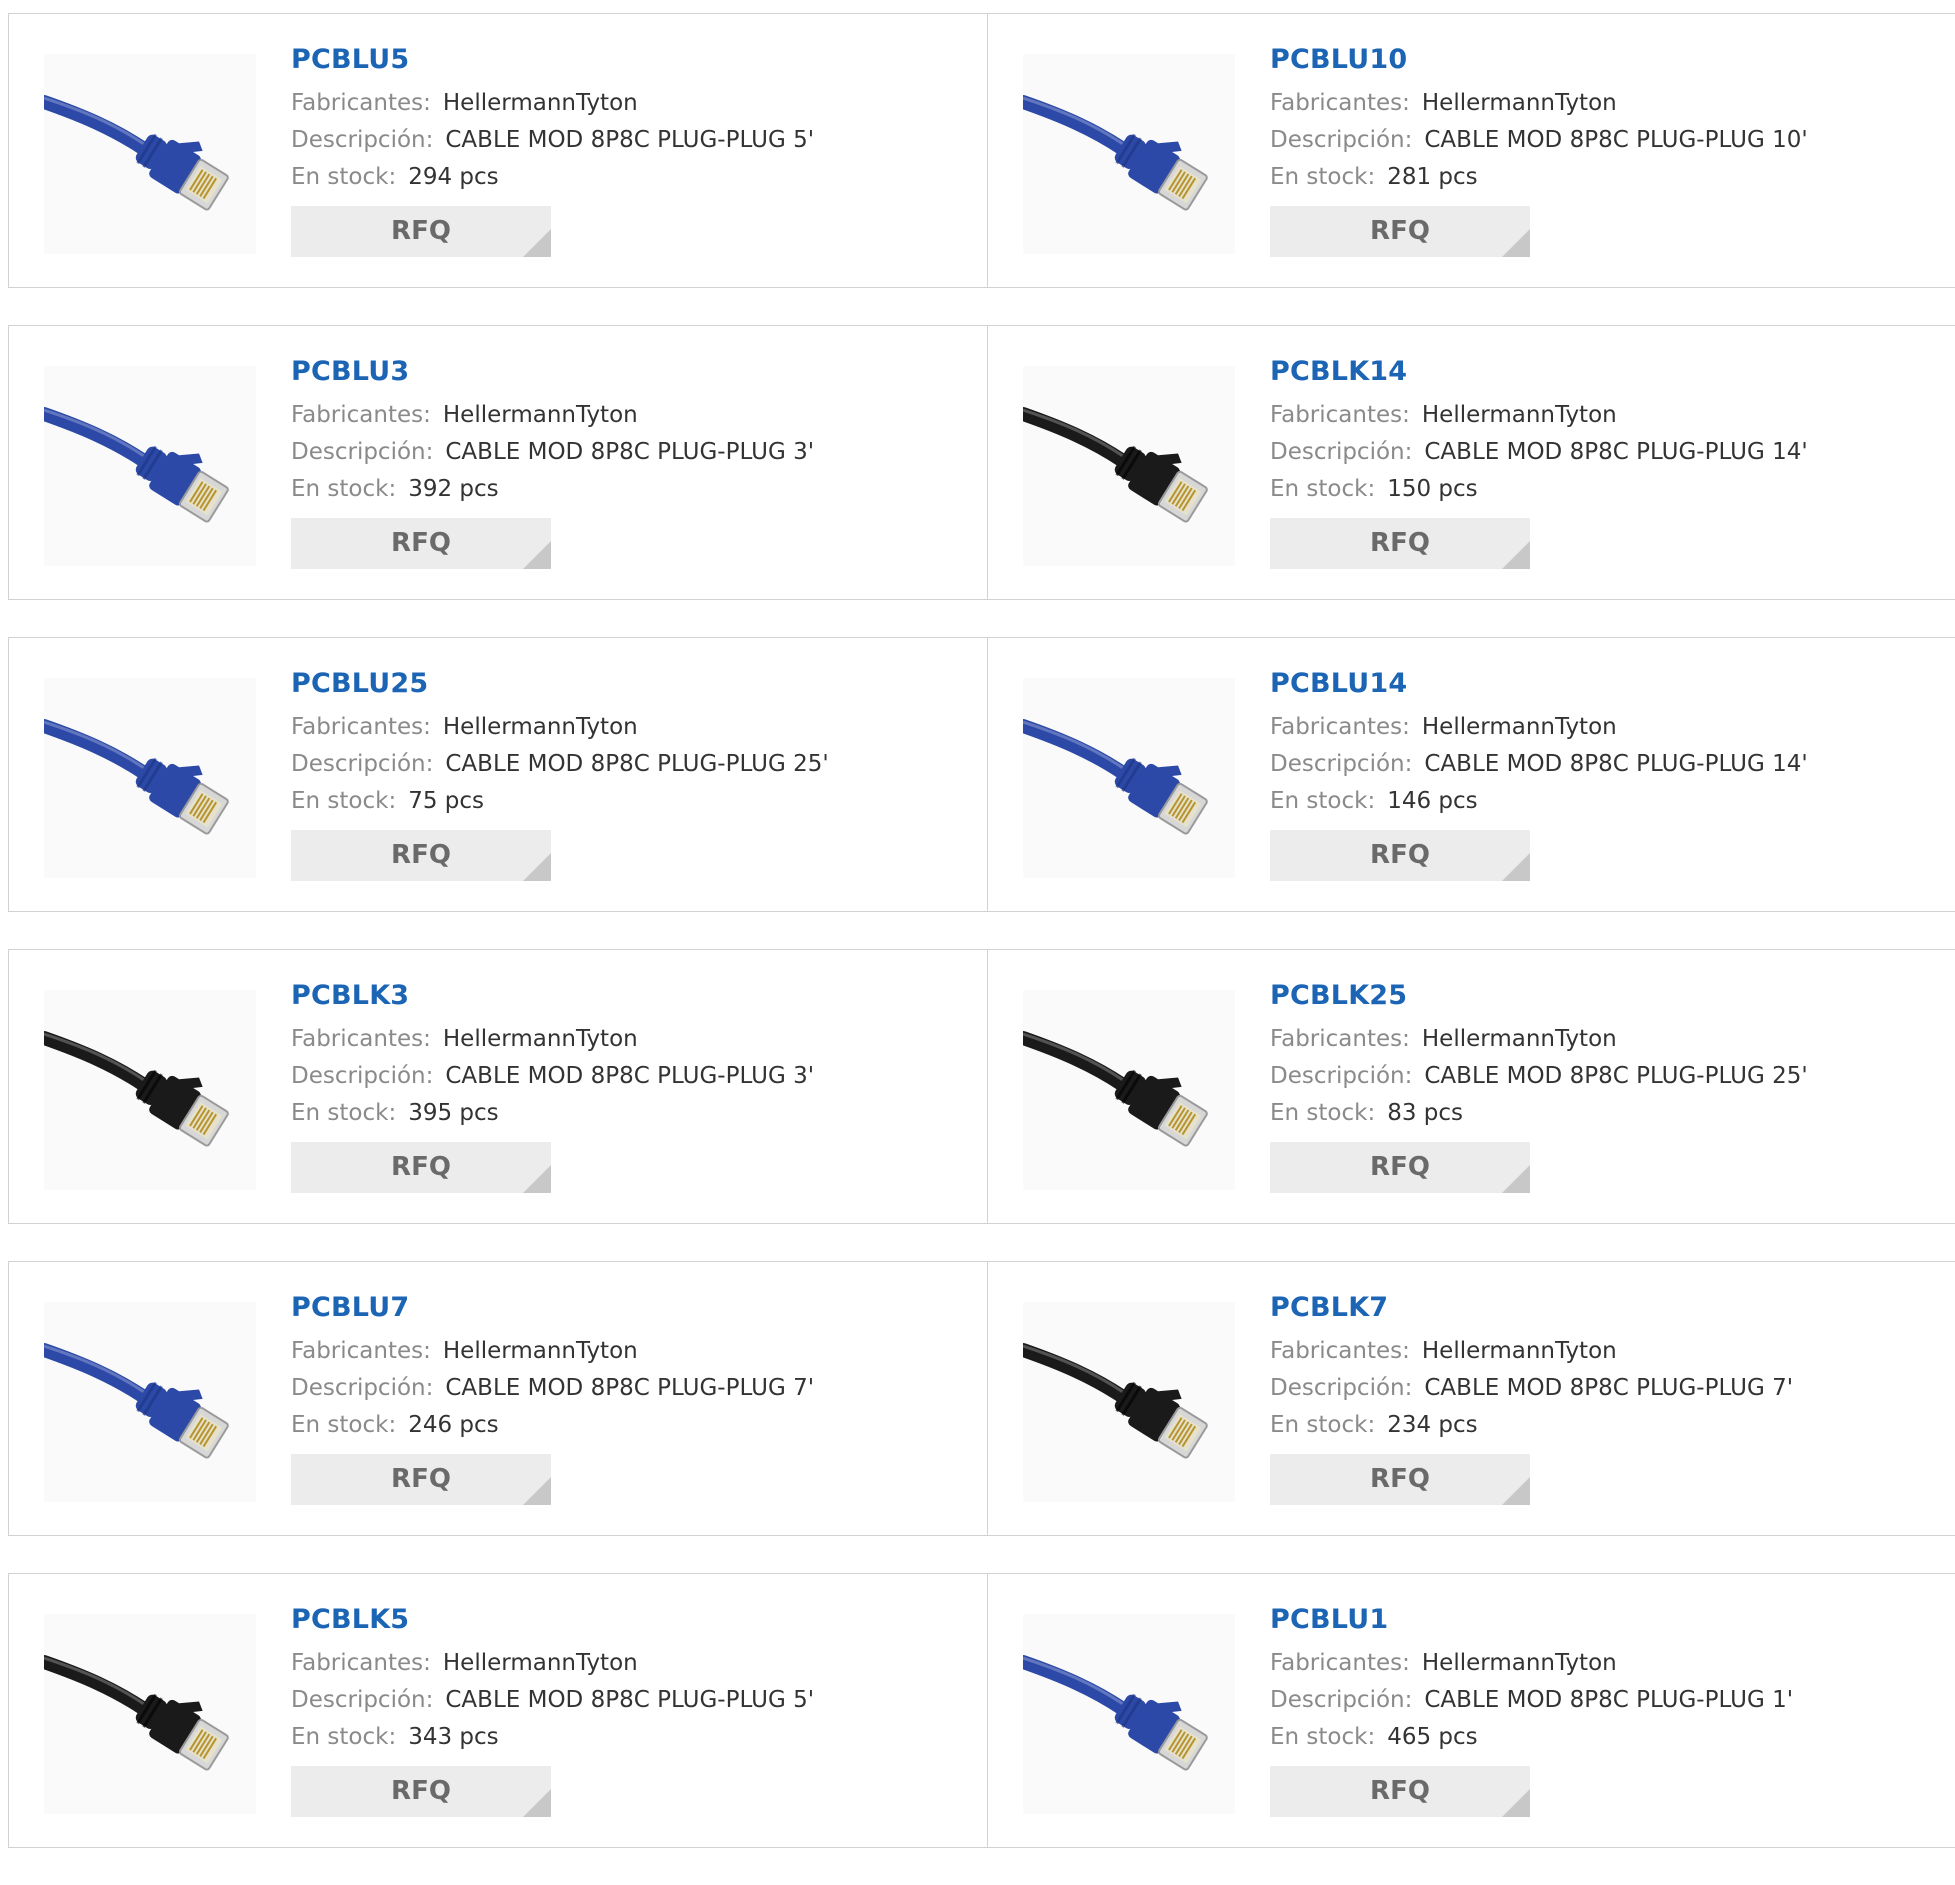 The width and height of the screenshot is (1955, 1885). What do you see at coordinates (1425, 1113) in the screenshot?
I see `stock-value: 83 pcs` at bounding box center [1425, 1113].